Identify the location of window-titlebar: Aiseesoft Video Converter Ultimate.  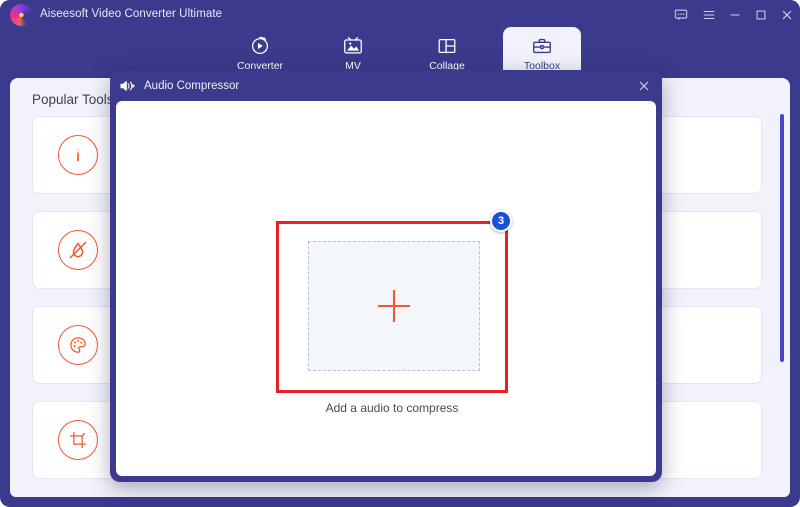
(400, 15).